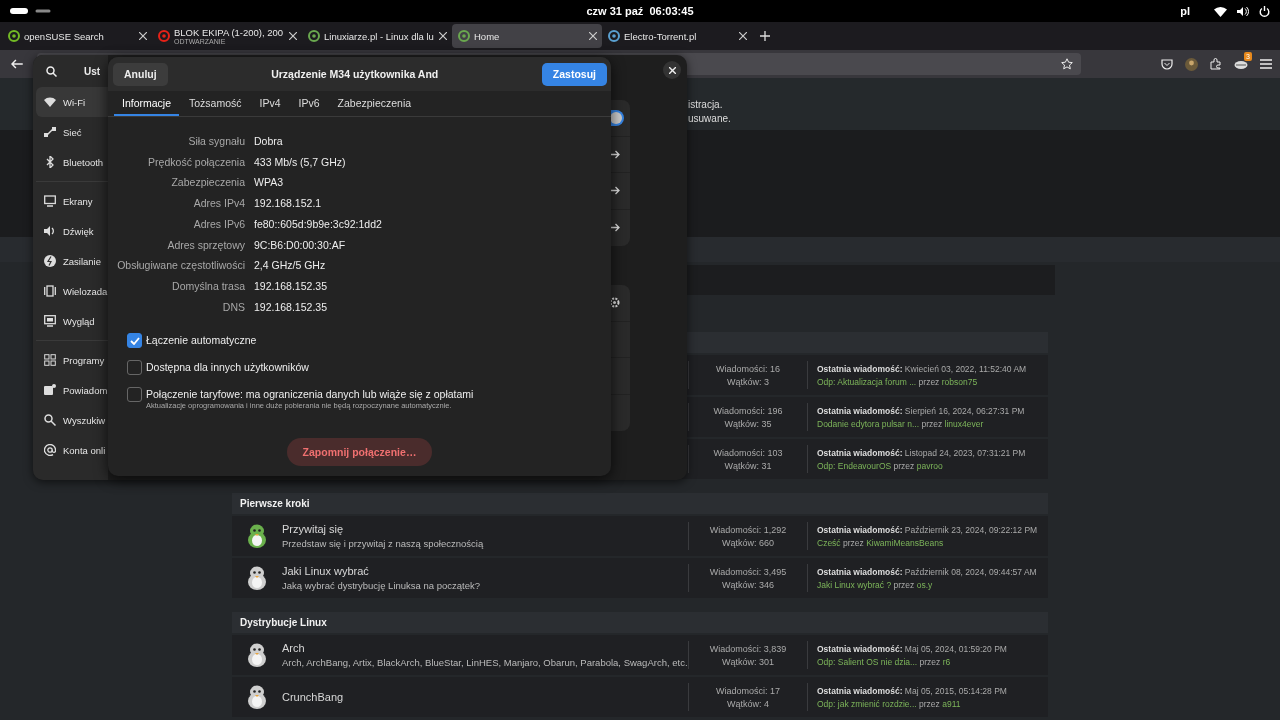  I want to click on sidebar-item: Wygląd, so click(72, 321).